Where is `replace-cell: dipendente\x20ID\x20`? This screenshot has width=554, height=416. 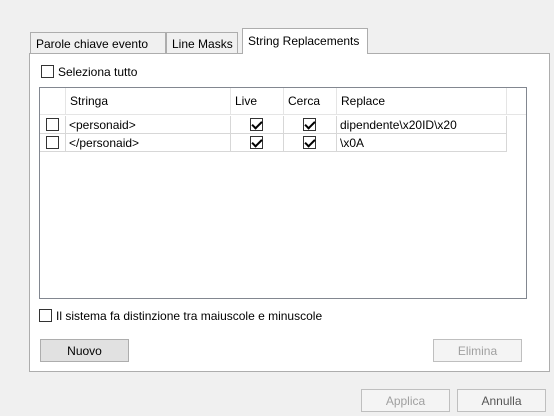 replace-cell: dipendente\x20ID\x20 is located at coordinates (422, 125).